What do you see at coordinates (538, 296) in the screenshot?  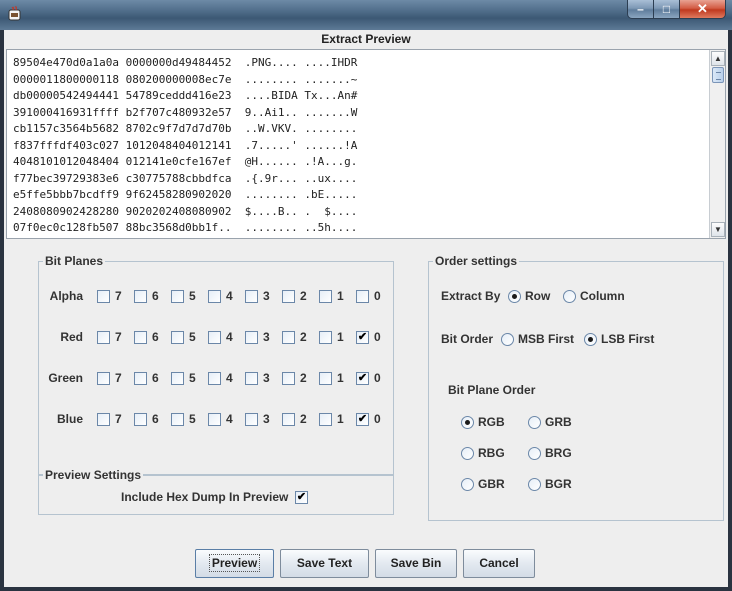 I see `extract-by-row-radio-label: Row` at bounding box center [538, 296].